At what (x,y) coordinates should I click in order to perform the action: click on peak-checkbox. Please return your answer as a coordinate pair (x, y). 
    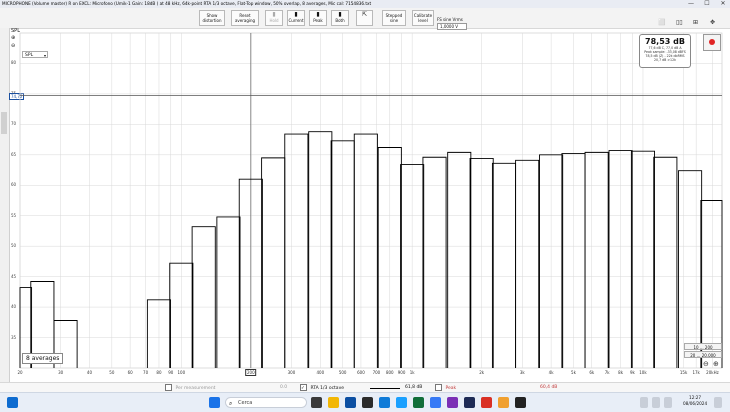
    Looking at the image, I should click on (438, 387).